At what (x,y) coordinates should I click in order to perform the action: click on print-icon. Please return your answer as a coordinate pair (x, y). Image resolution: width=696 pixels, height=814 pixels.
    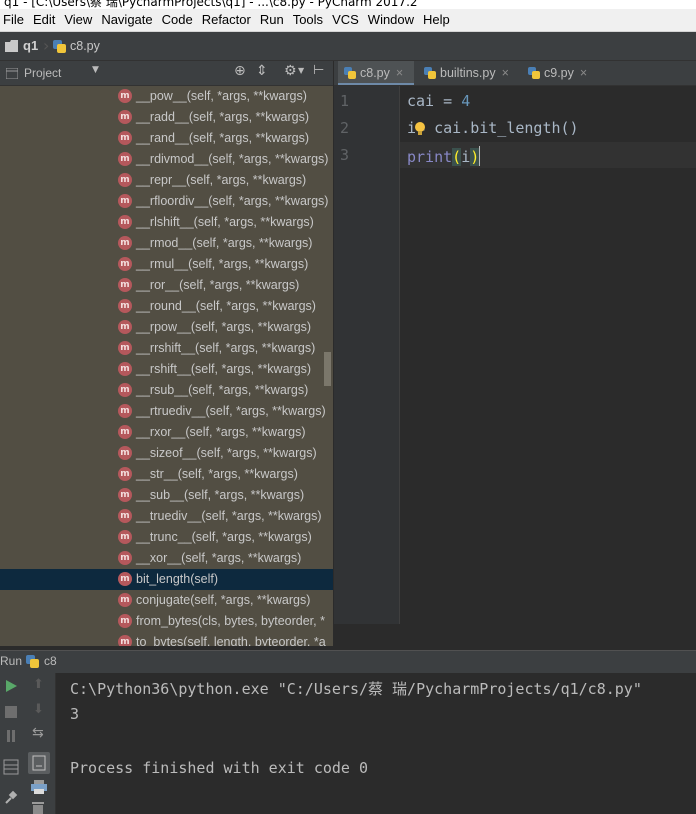
    Looking at the image, I should click on (39, 787).